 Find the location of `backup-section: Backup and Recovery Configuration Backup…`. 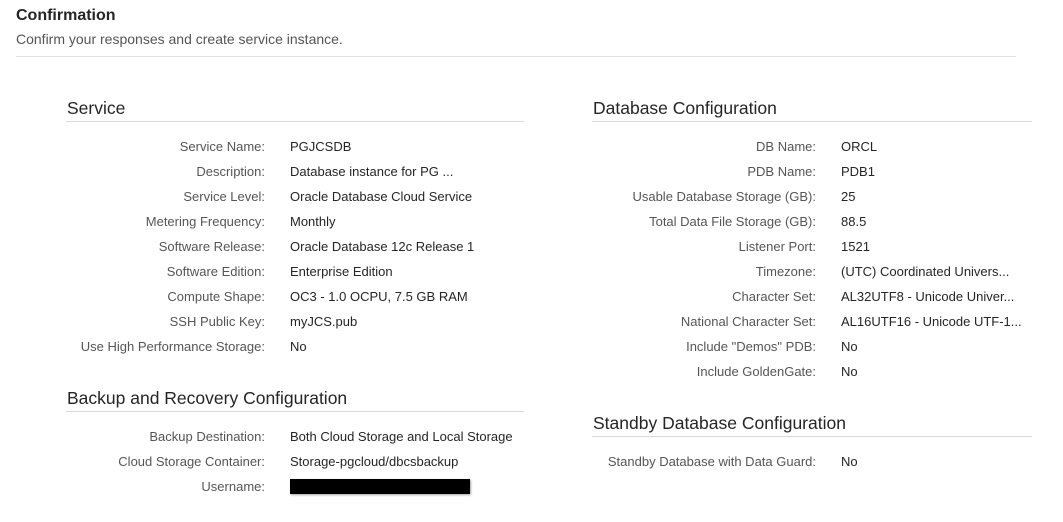

backup-section: Backup and Recovery Configuration Backup… is located at coordinates (295, 443).